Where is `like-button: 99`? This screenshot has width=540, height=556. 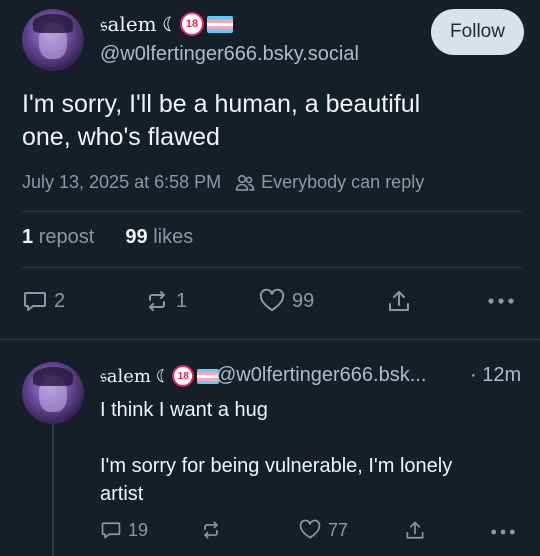
like-button: 99 is located at coordinates (286, 301).